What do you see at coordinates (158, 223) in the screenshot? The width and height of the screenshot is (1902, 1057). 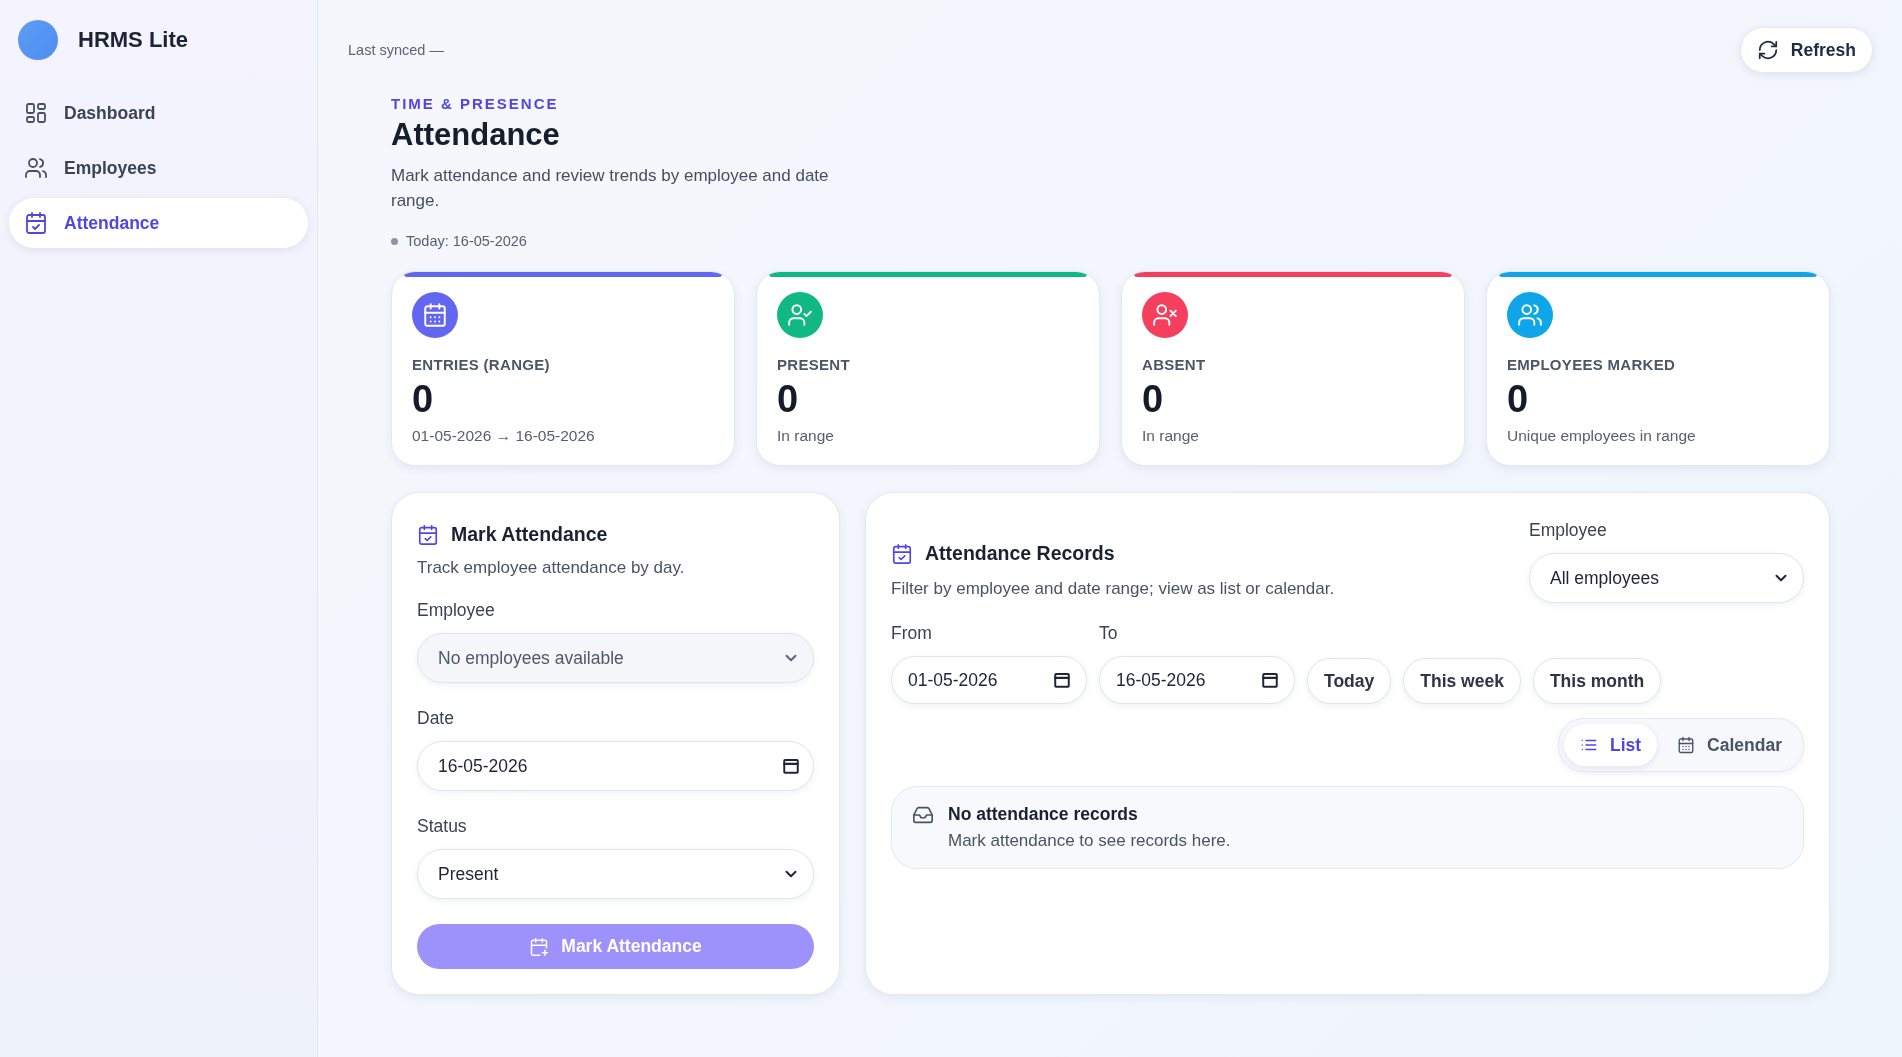 I see `nav-item: Attendance` at bounding box center [158, 223].